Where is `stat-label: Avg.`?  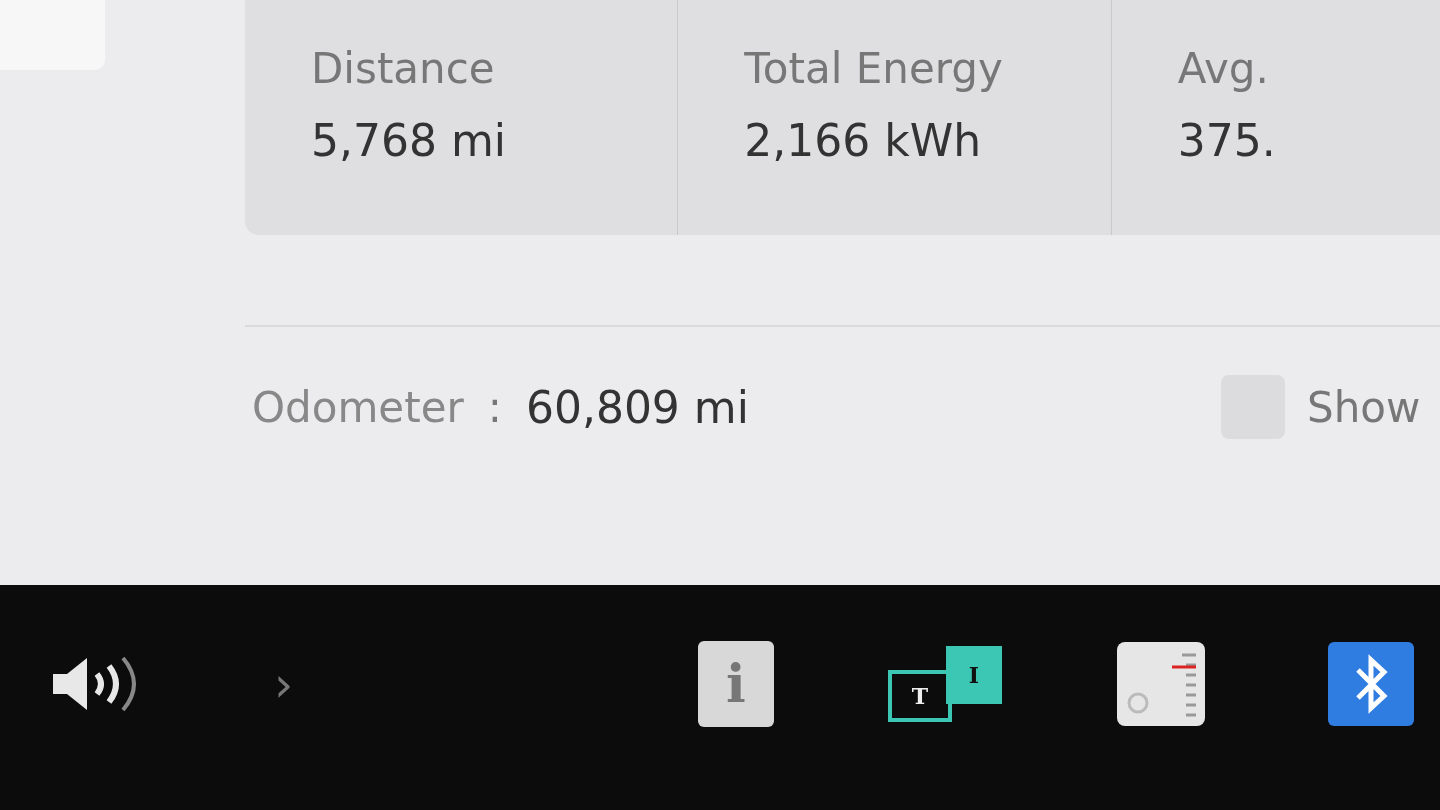
stat-label: Avg. is located at coordinates (1223, 68).